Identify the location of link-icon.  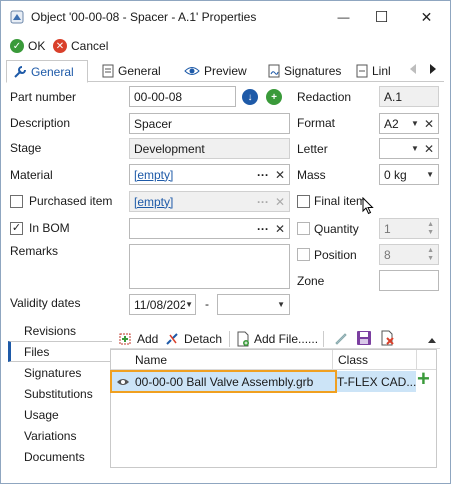
(362, 71).